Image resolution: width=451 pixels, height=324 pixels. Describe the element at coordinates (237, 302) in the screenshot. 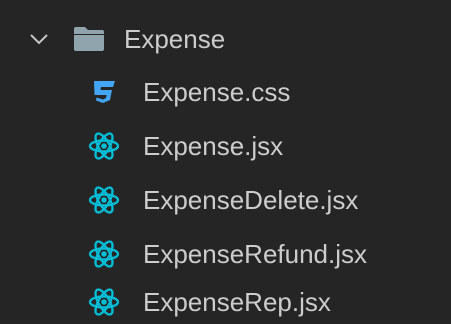

I see `file-label: ExpenseRep.jsx` at that location.